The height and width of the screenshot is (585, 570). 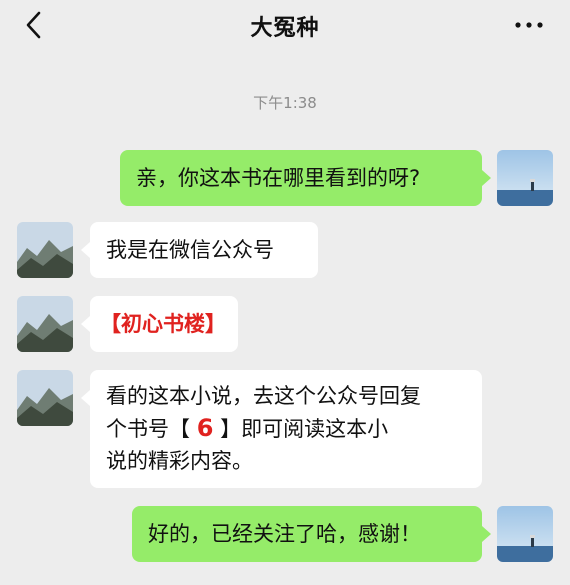 I want to click on sent-message-bubble: 亲，你这本书在哪里看到的呀?, so click(x=301, y=178).